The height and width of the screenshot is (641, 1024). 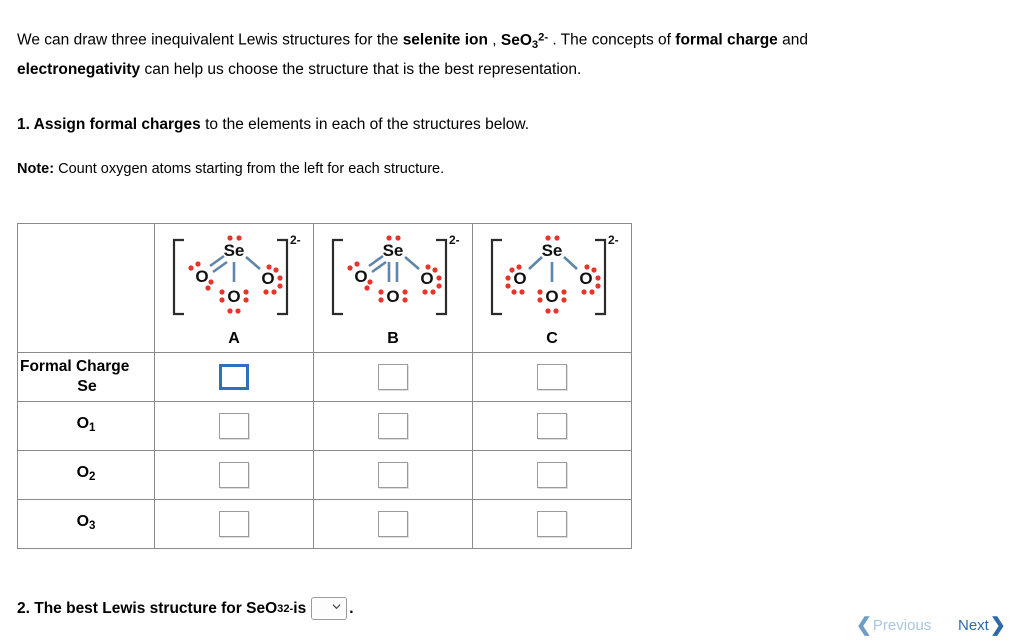 What do you see at coordinates (329, 608) in the screenshot?
I see `best-structure-select` at bounding box center [329, 608].